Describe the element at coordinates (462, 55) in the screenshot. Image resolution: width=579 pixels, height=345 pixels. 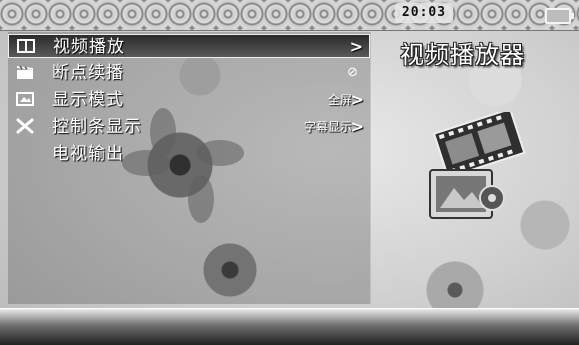
I see `app-title: 视频播放器` at that location.